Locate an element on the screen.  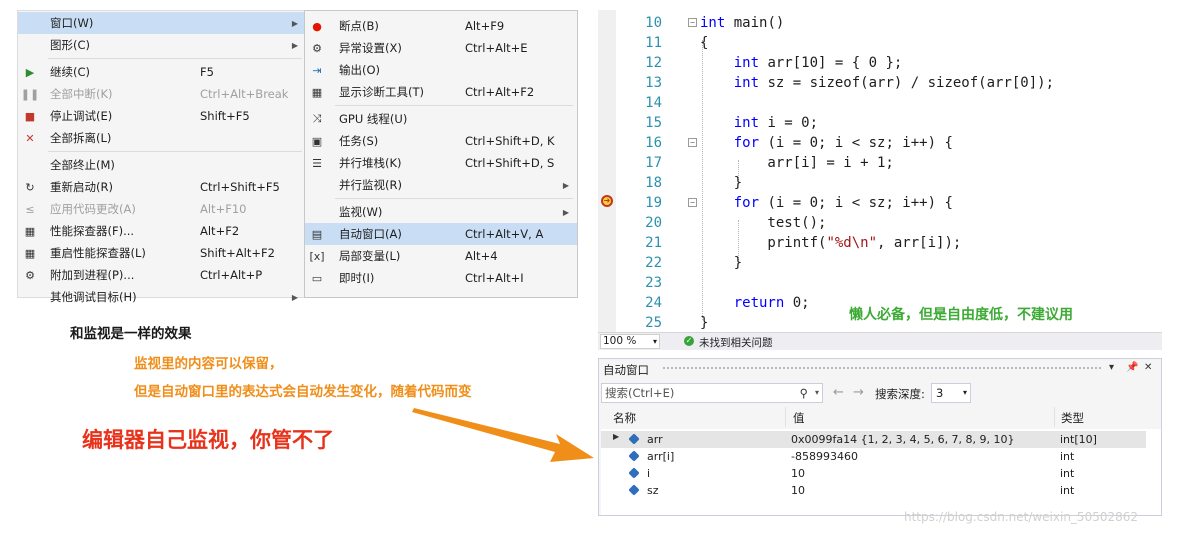
pin-icon: 📌 is located at coordinates (1132, 367).